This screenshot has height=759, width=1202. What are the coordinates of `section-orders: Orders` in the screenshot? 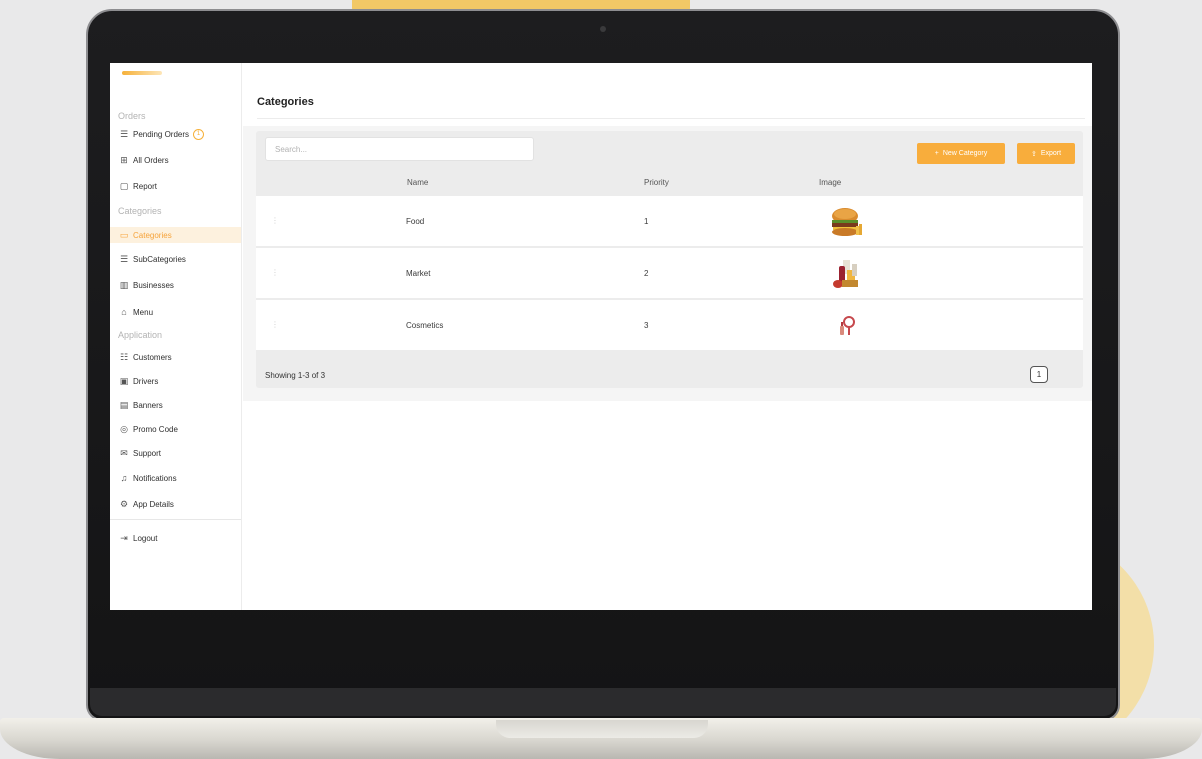 It's located at (132, 116).